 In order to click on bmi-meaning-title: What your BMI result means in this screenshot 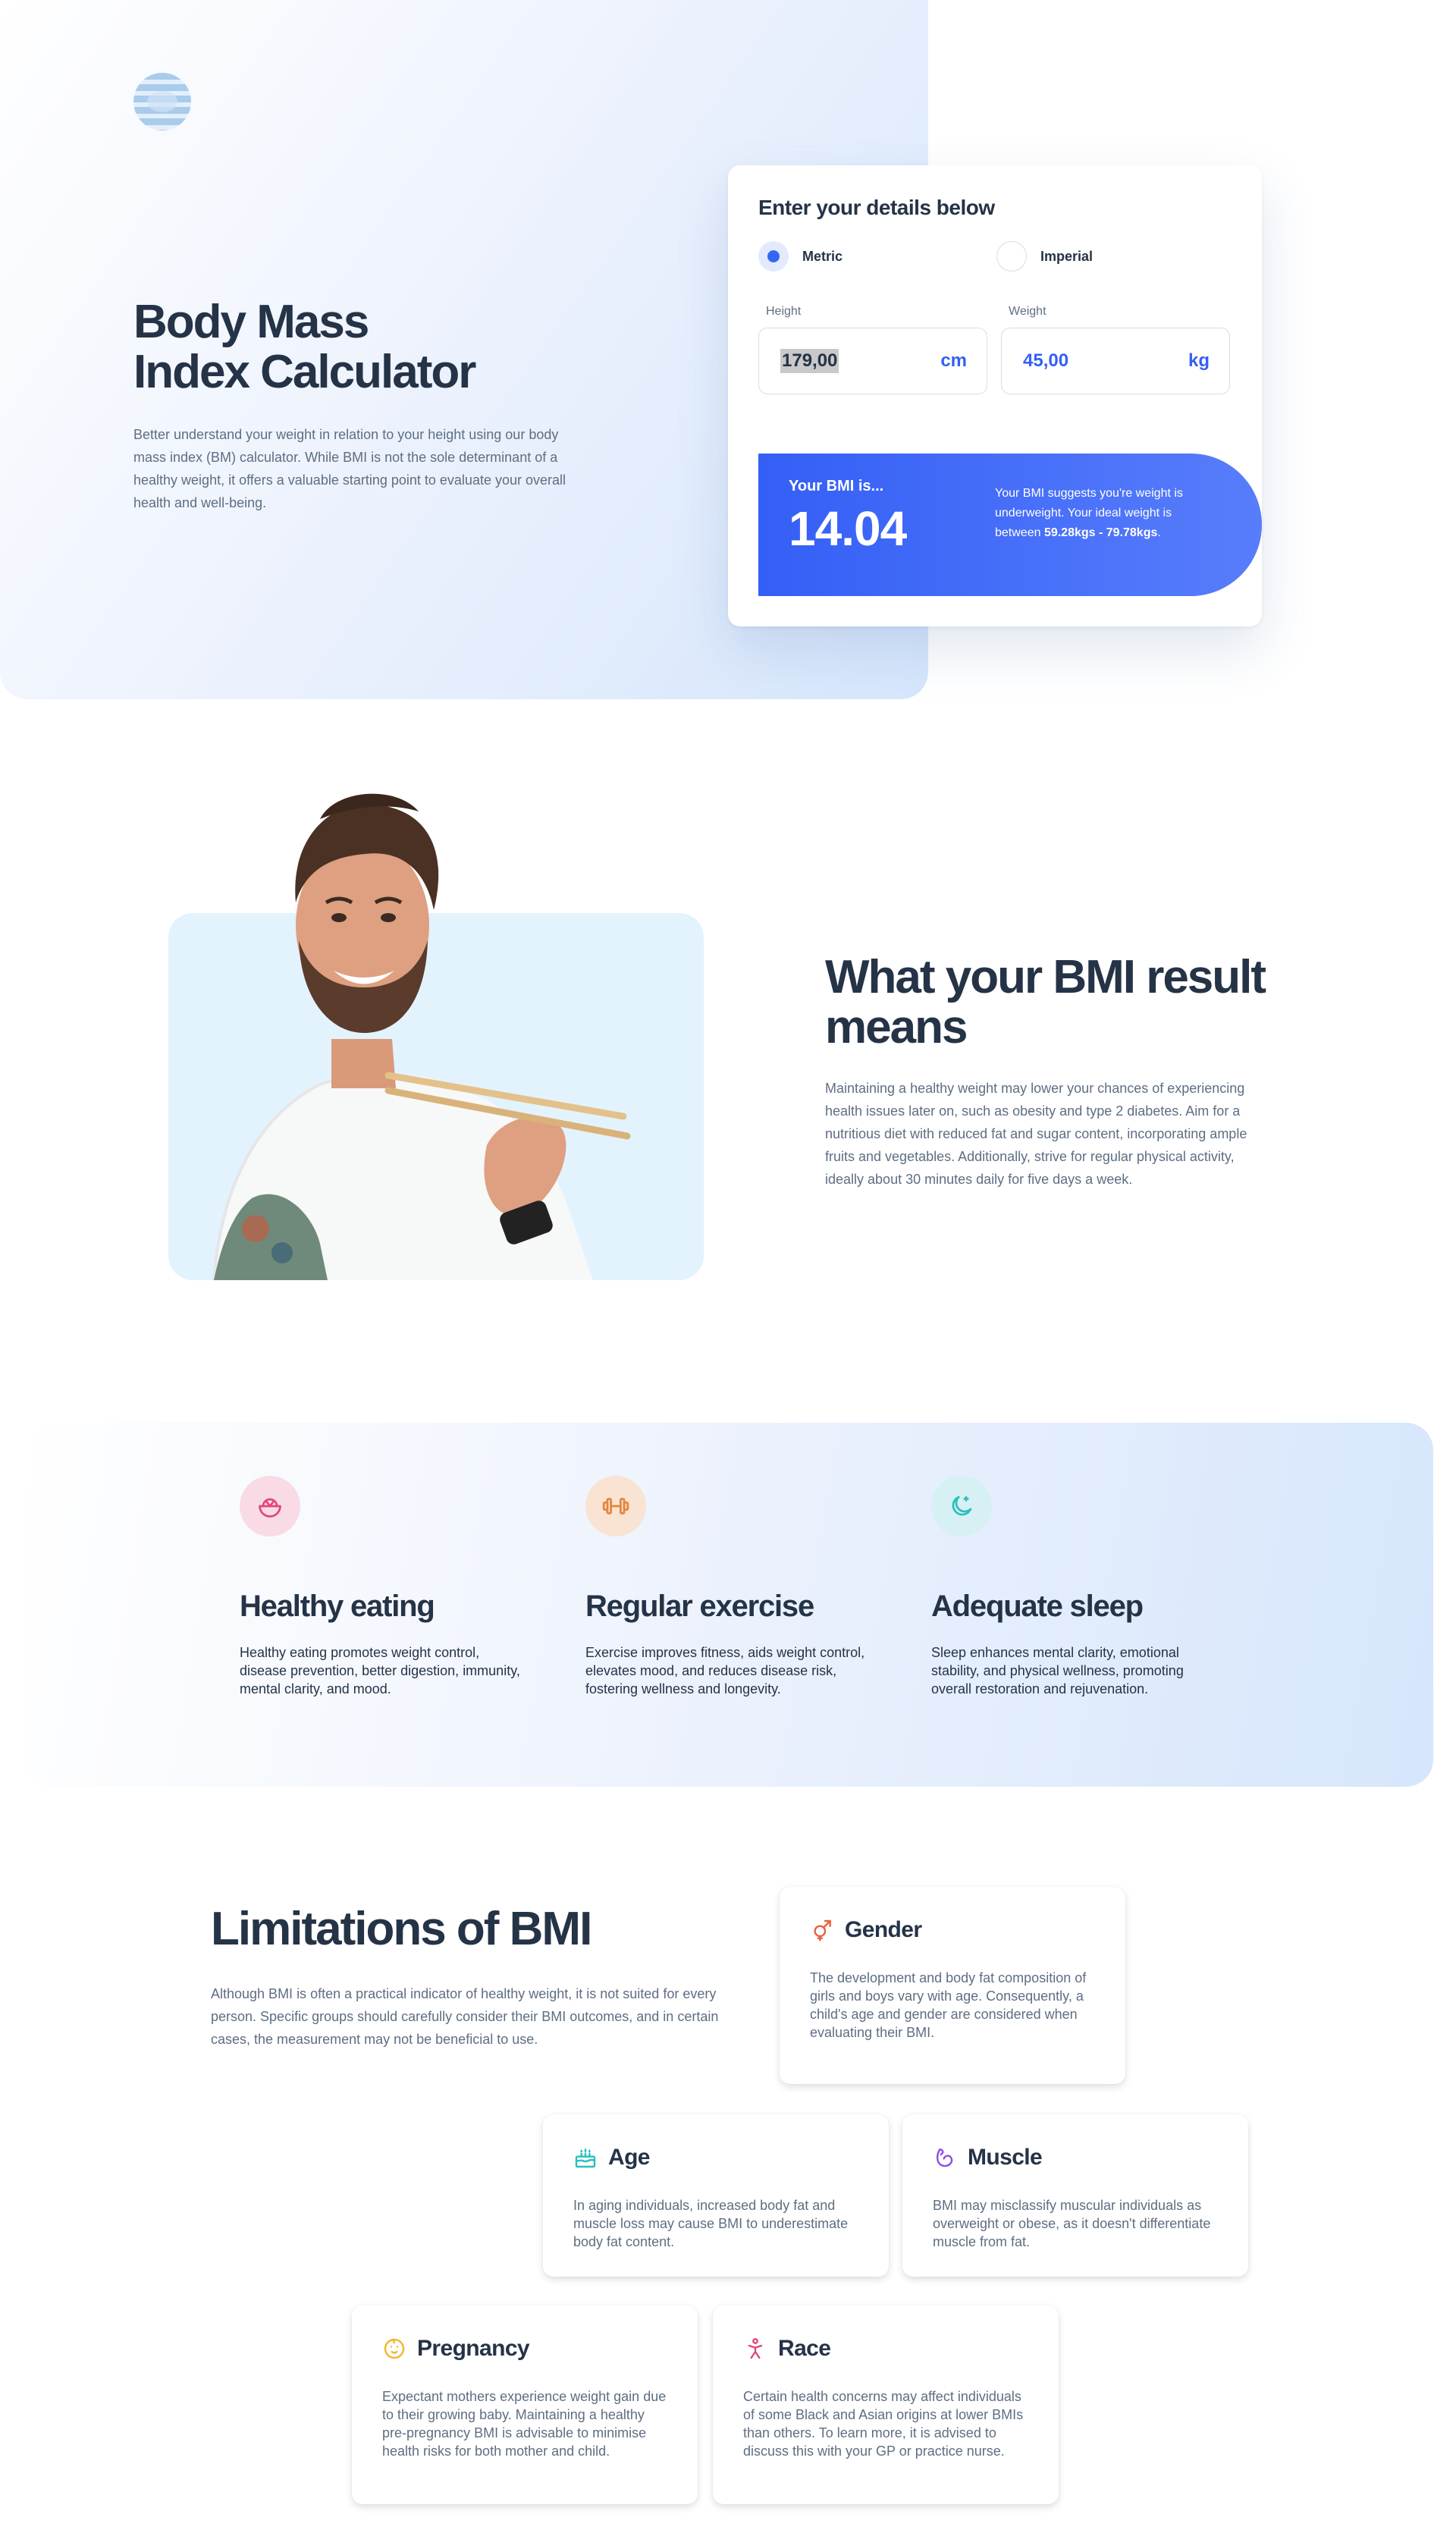, I will do `click(1045, 1002)`.